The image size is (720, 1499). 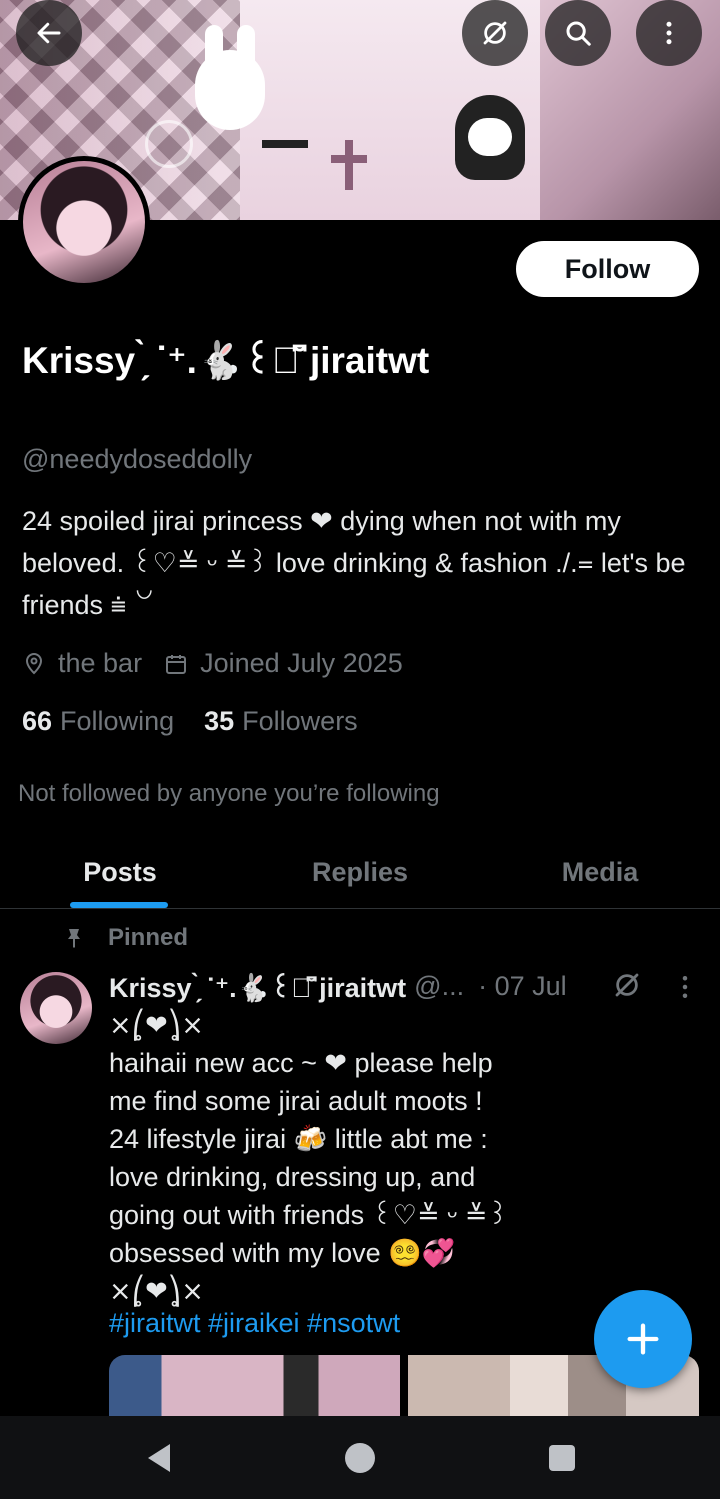 I want to click on avatar-image, so click(x=84, y=222).